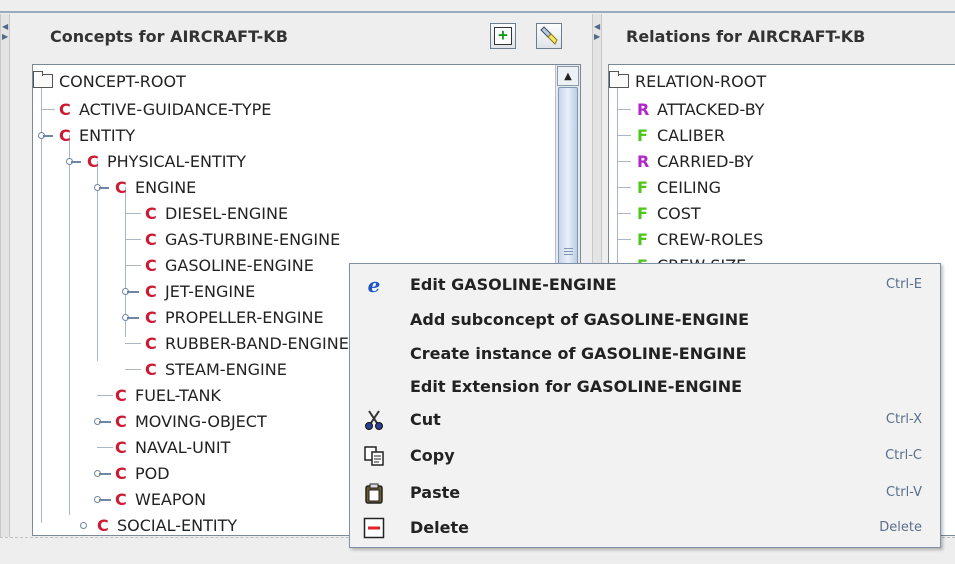 Image resolution: width=955 pixels, height=564 pixels. I want to click on menu-item-paste: Paste Ctrl-V, so click(645, 492).